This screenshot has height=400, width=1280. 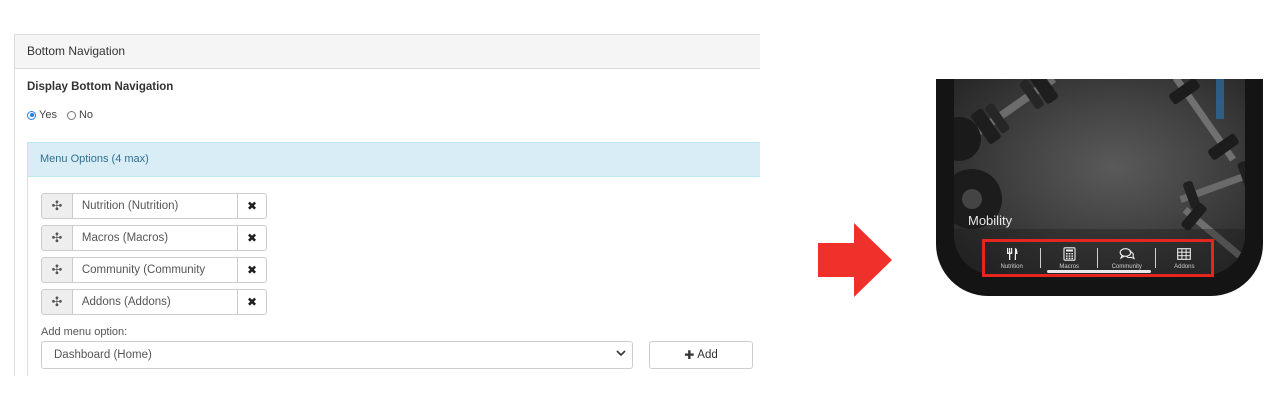 I want to click on add-menu-option-label: Add menu option:, so click(x=84, y=332).